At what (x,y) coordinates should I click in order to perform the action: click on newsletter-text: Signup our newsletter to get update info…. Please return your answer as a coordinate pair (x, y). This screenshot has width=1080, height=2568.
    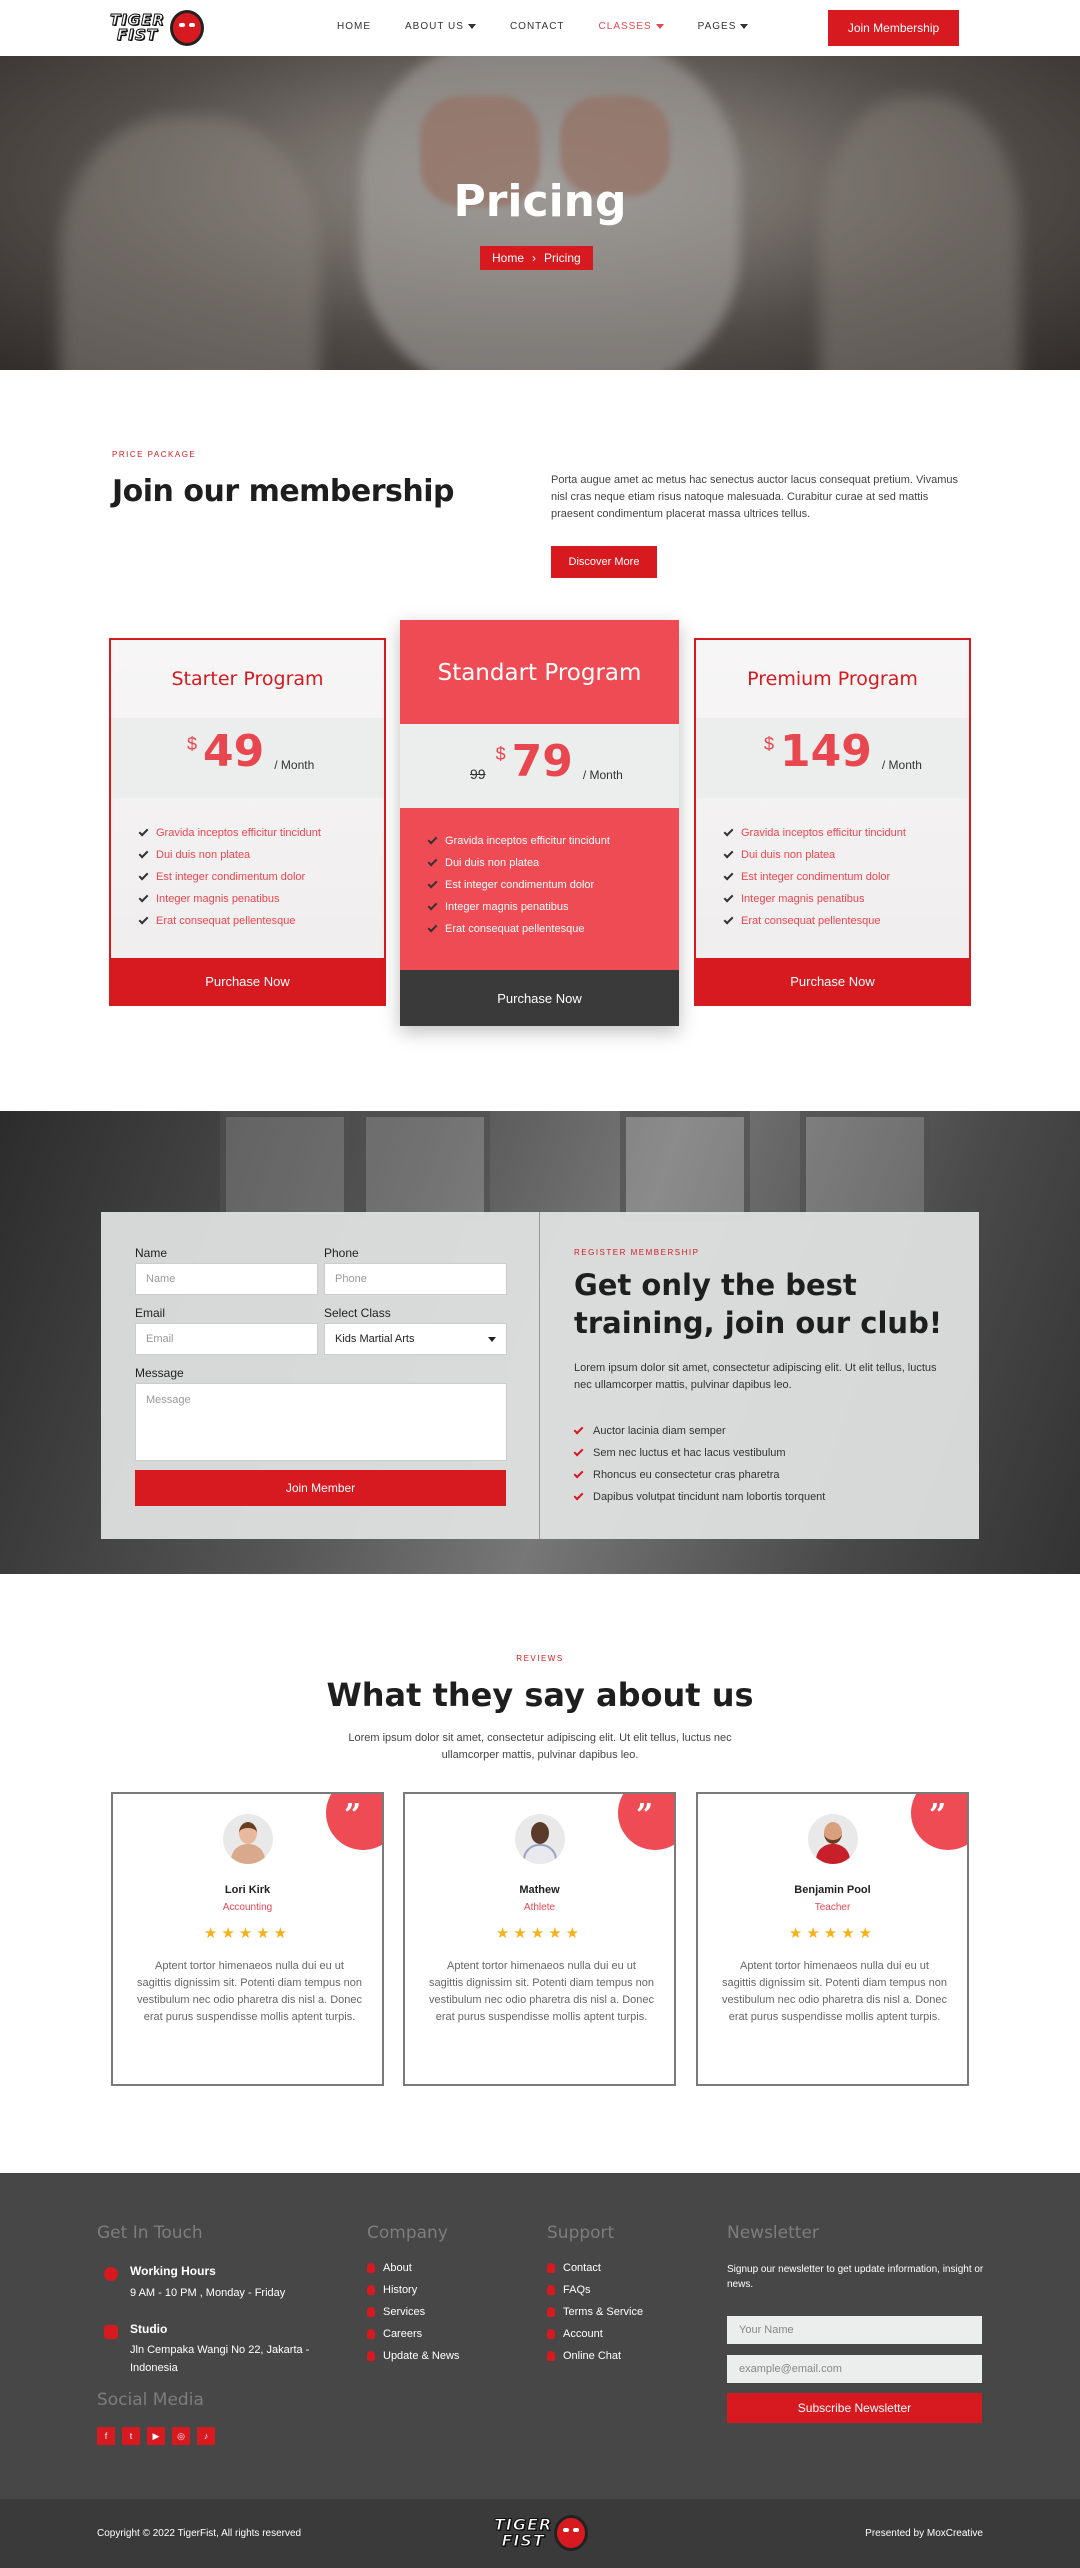
    Looking at the image, I should click on (855, 2277).